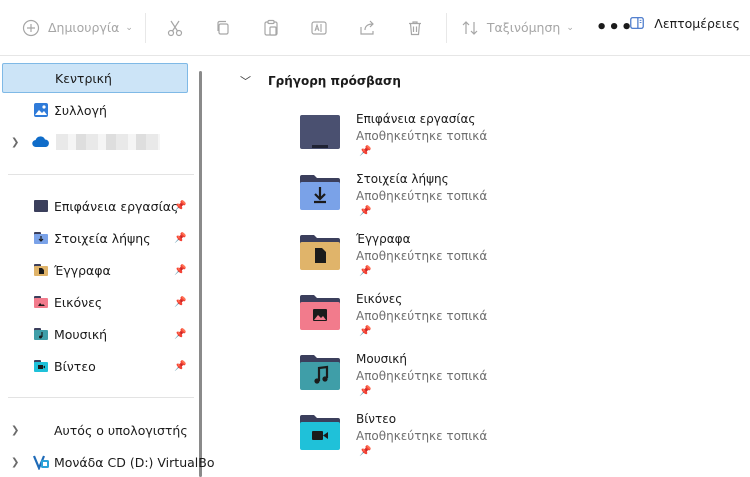  I want to click on new-button: Δημιουργία ⌄, so click(76, 28).